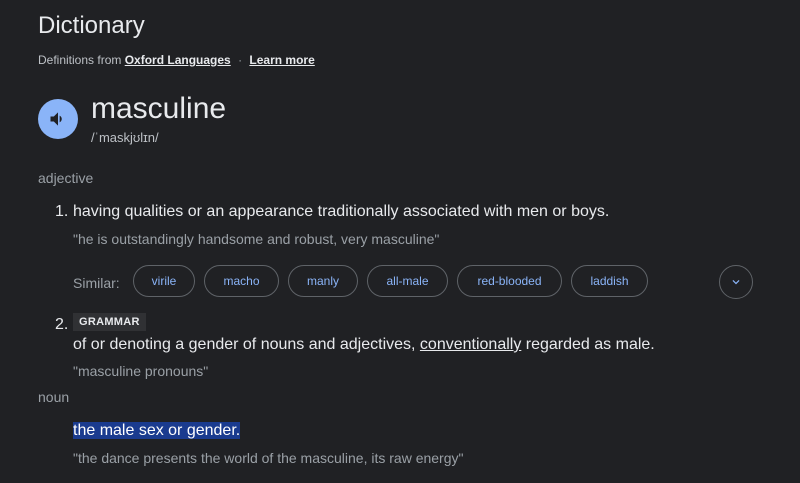 The image size is (800, 483). I want to click on highlighted-definition: the male sex or gender., so click(157, 430).